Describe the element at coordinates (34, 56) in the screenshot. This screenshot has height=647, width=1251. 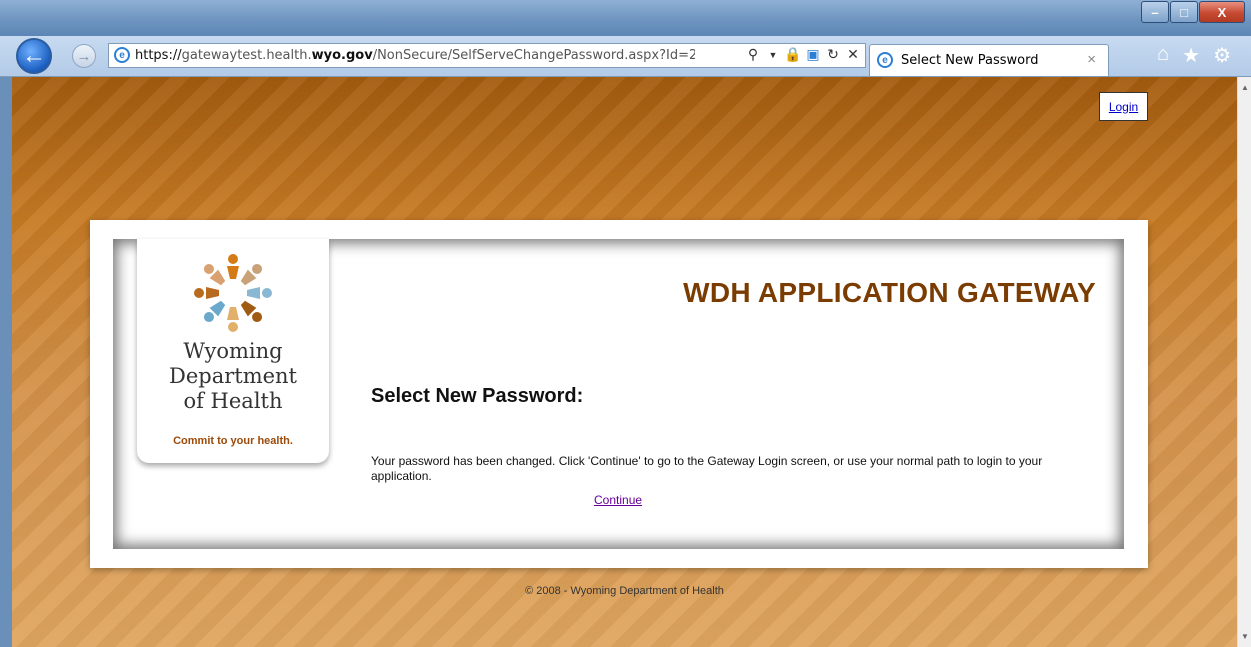
I see `back-arrow-icon: ←` at that location.